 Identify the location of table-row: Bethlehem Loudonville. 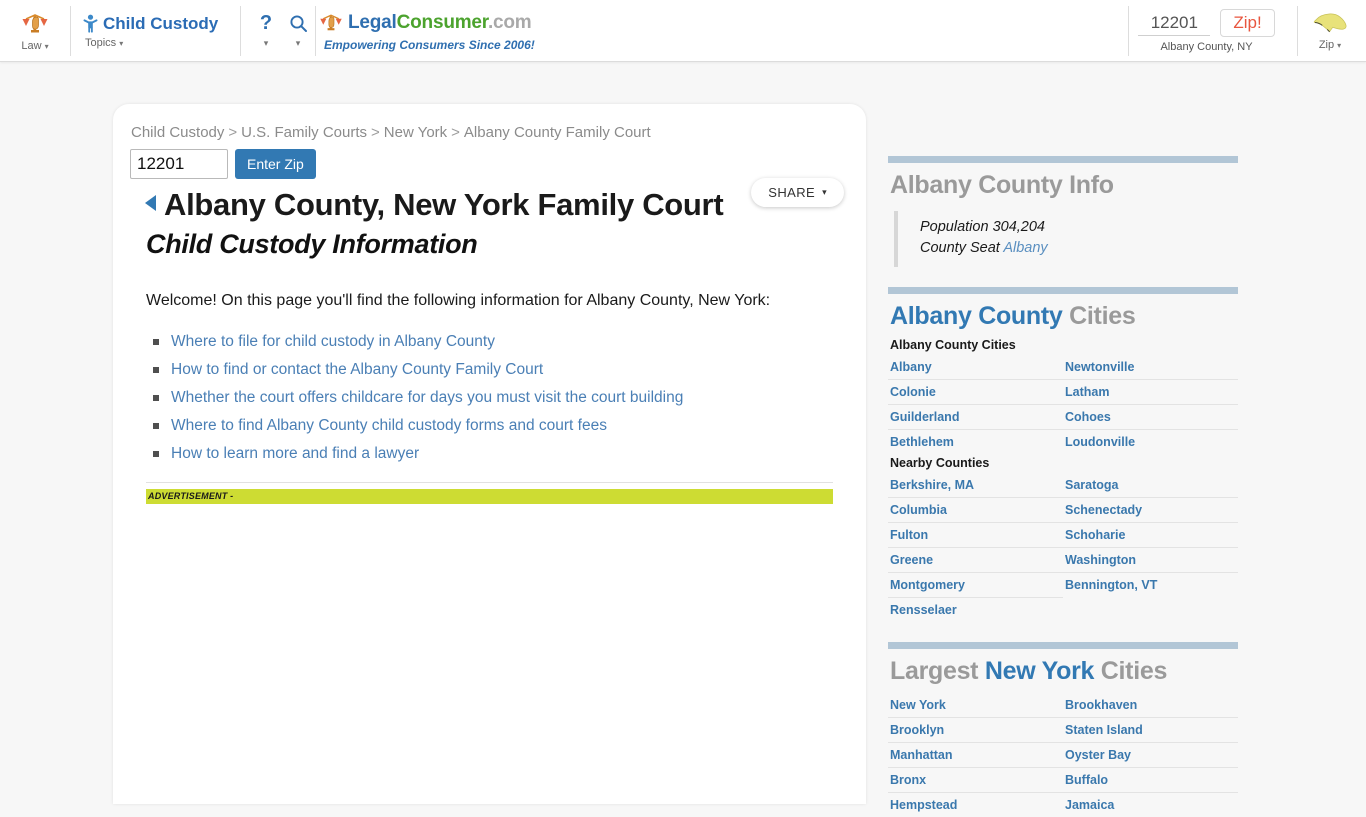
(1063, 442).